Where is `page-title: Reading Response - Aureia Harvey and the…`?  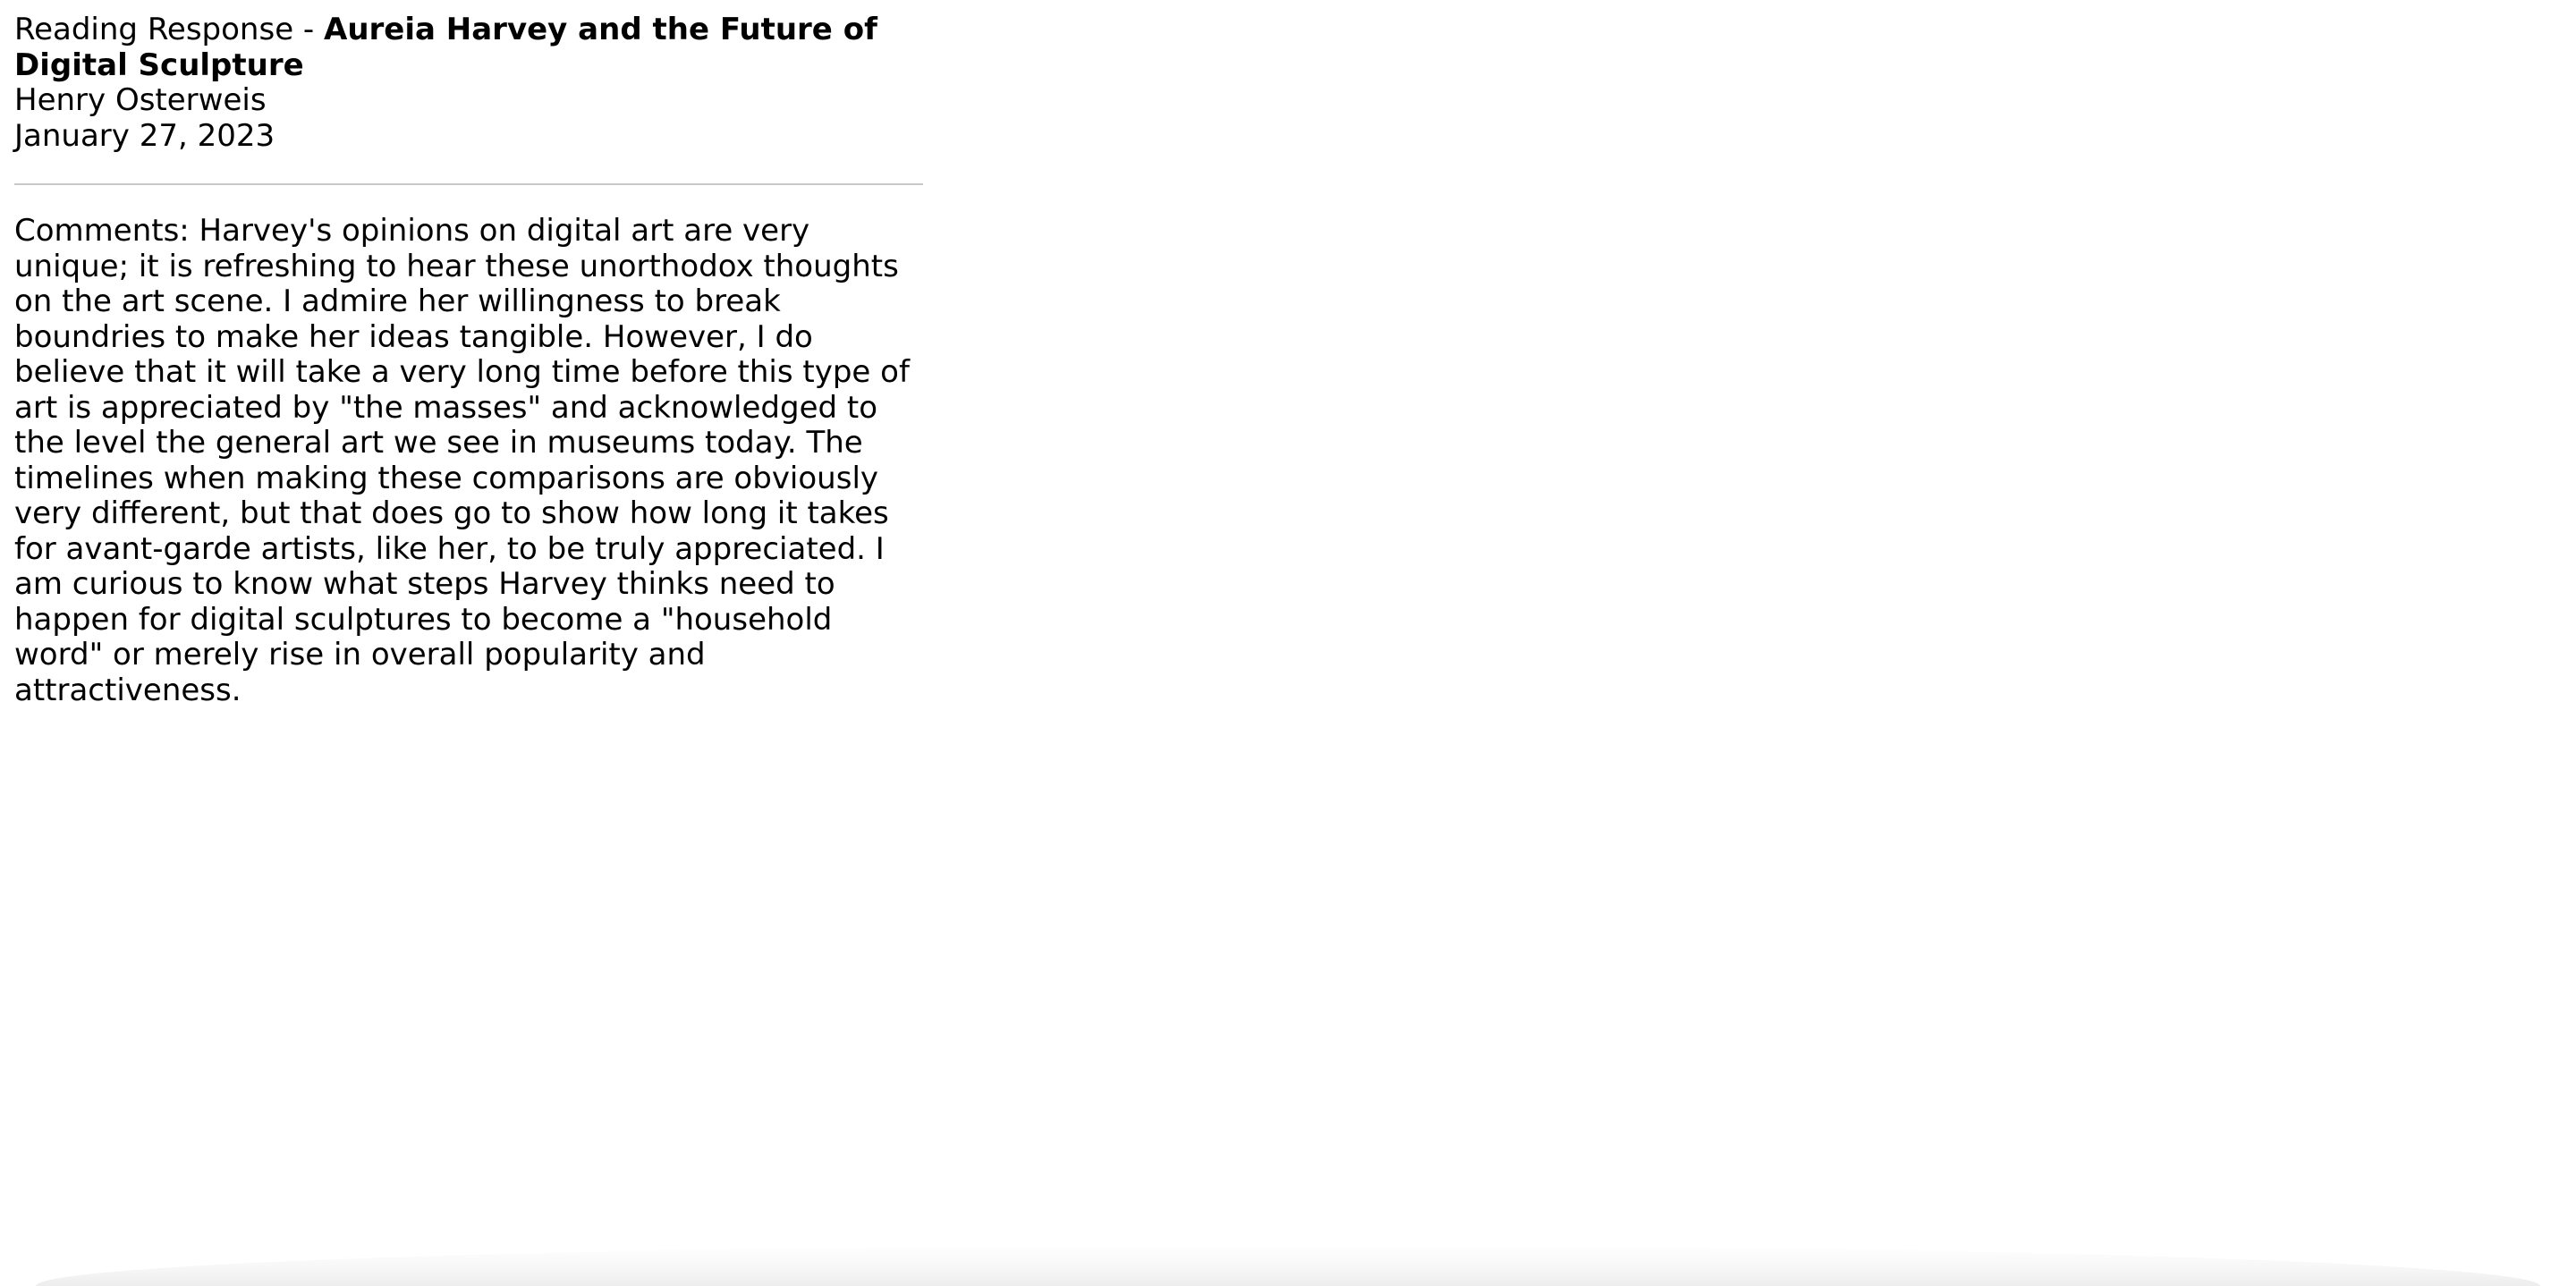
page-title: Reading Response - Aureia Harvey and the… is located at coordinates (468, 47).